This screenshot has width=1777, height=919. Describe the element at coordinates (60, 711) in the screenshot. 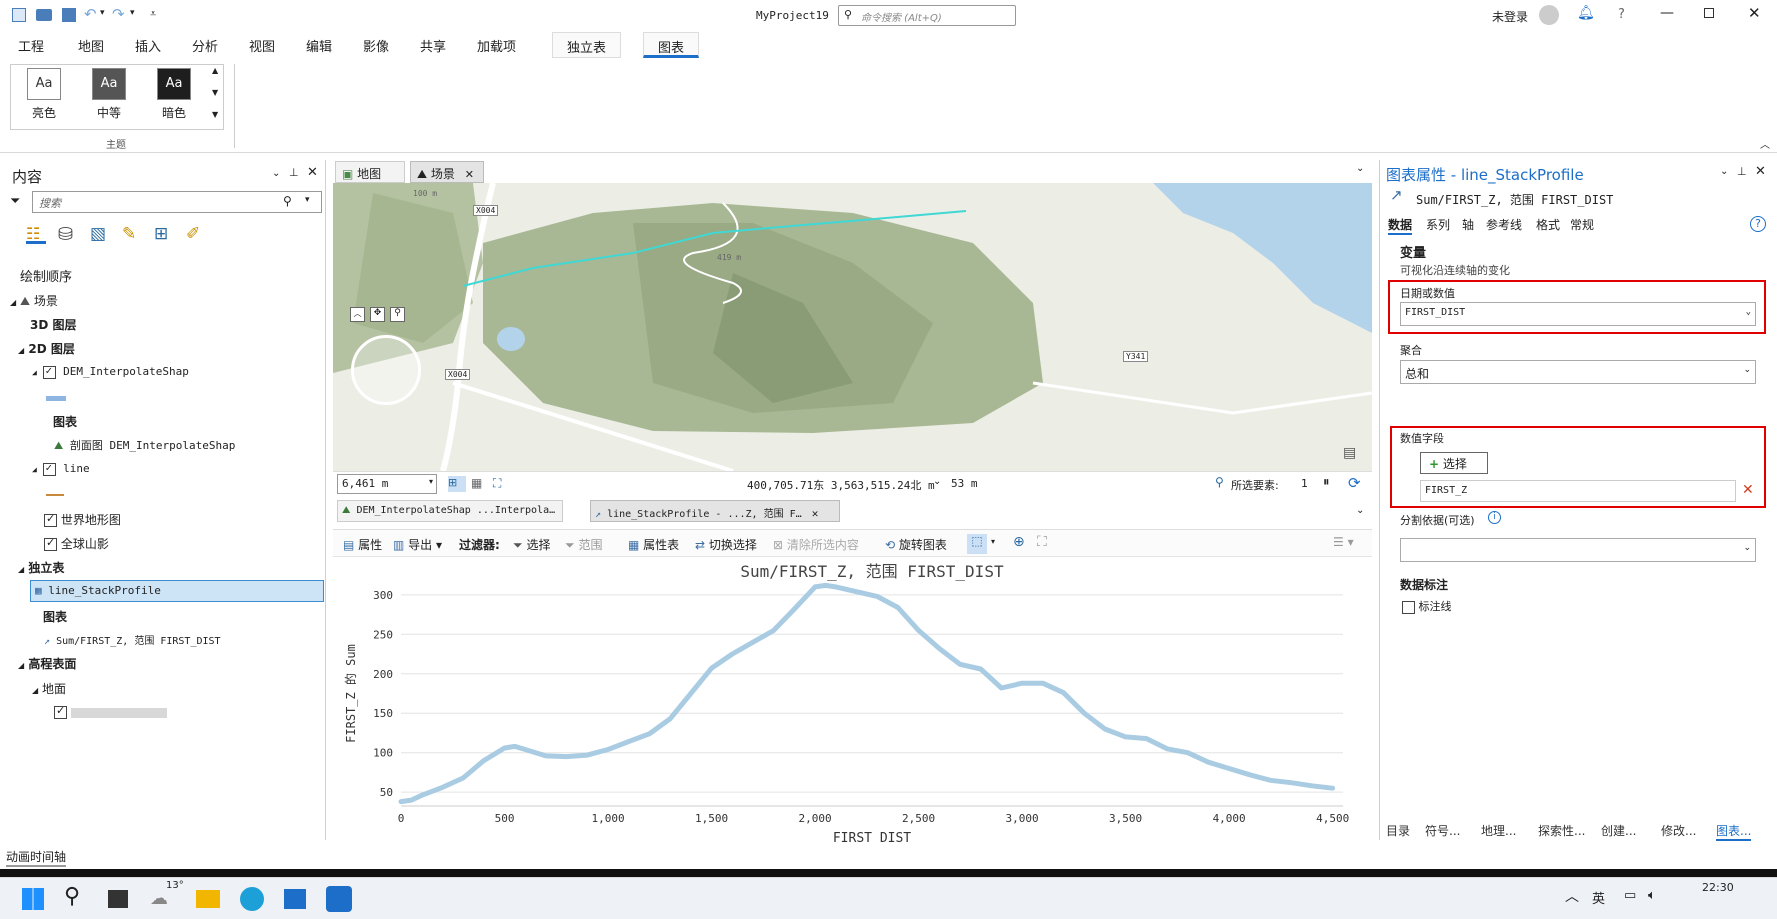

I see `ground-source-checkbox` at that location.